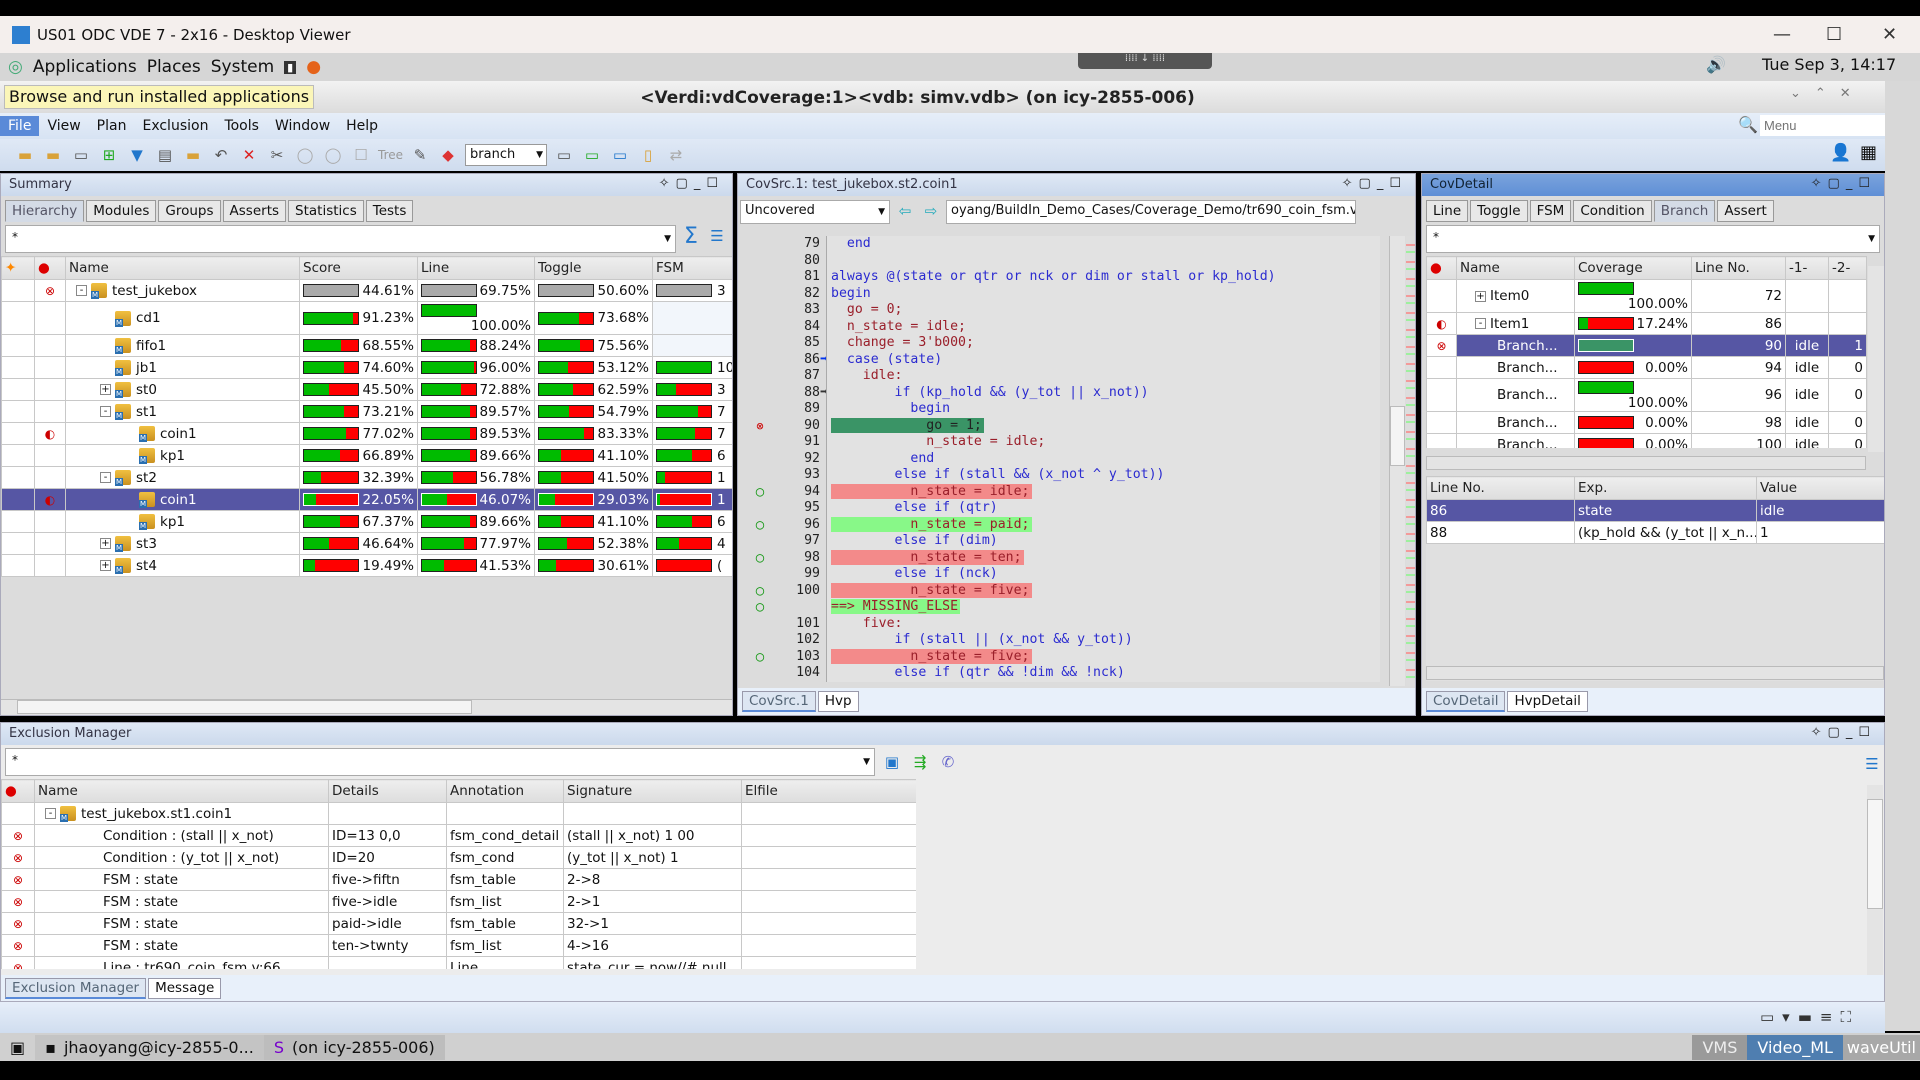 The width and height of the screenshot is (1920, 1080). Describe the element at coordinates (1068, 475) in the screenshot. I see `code-line: 93 else if (stall && (x_not ^ y_tot))` at that location.